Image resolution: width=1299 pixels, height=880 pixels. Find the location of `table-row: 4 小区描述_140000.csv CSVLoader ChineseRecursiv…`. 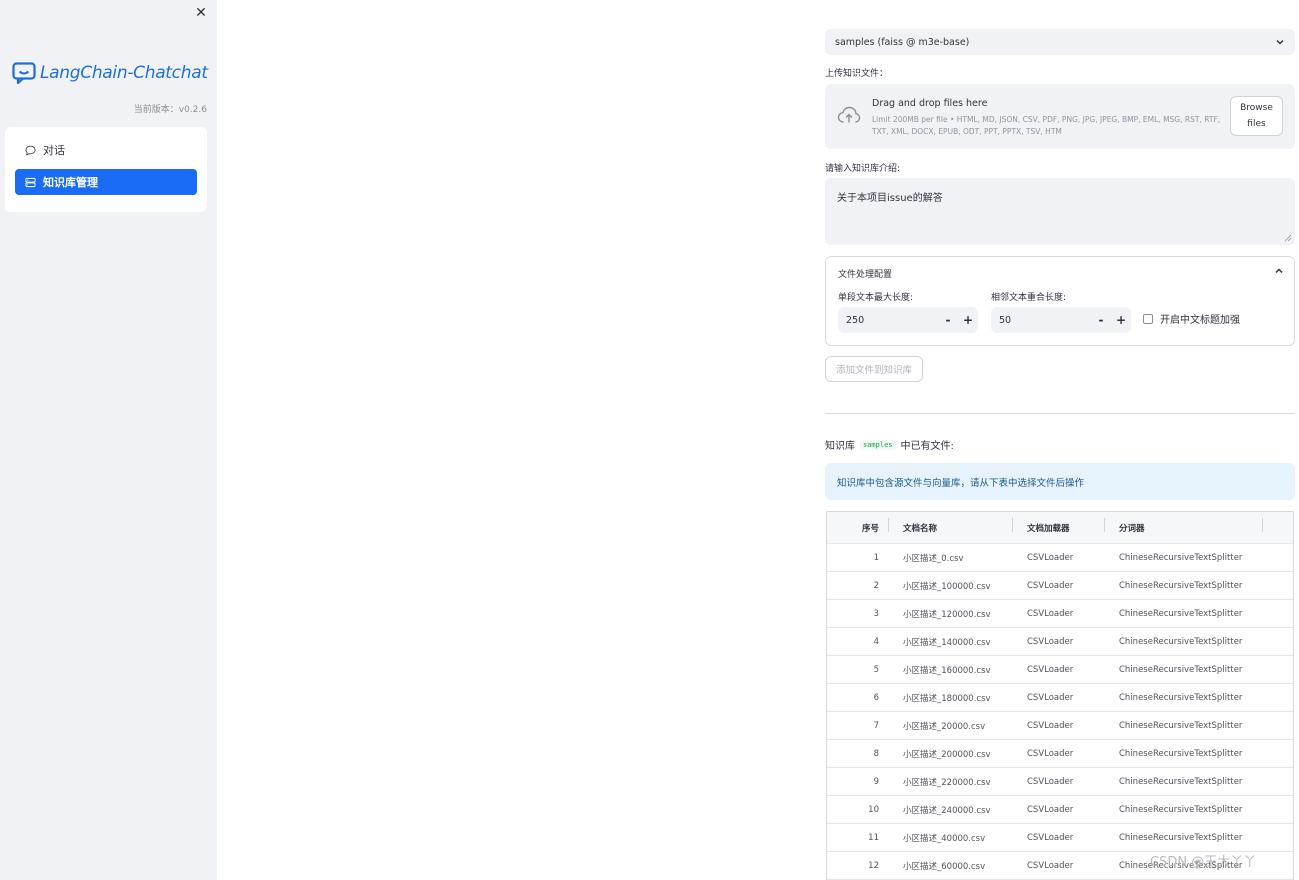

table-row: 4 小区描述_140000.csv CSVLoader ChineseRecursiv… is located at coordinates (1060, 642).